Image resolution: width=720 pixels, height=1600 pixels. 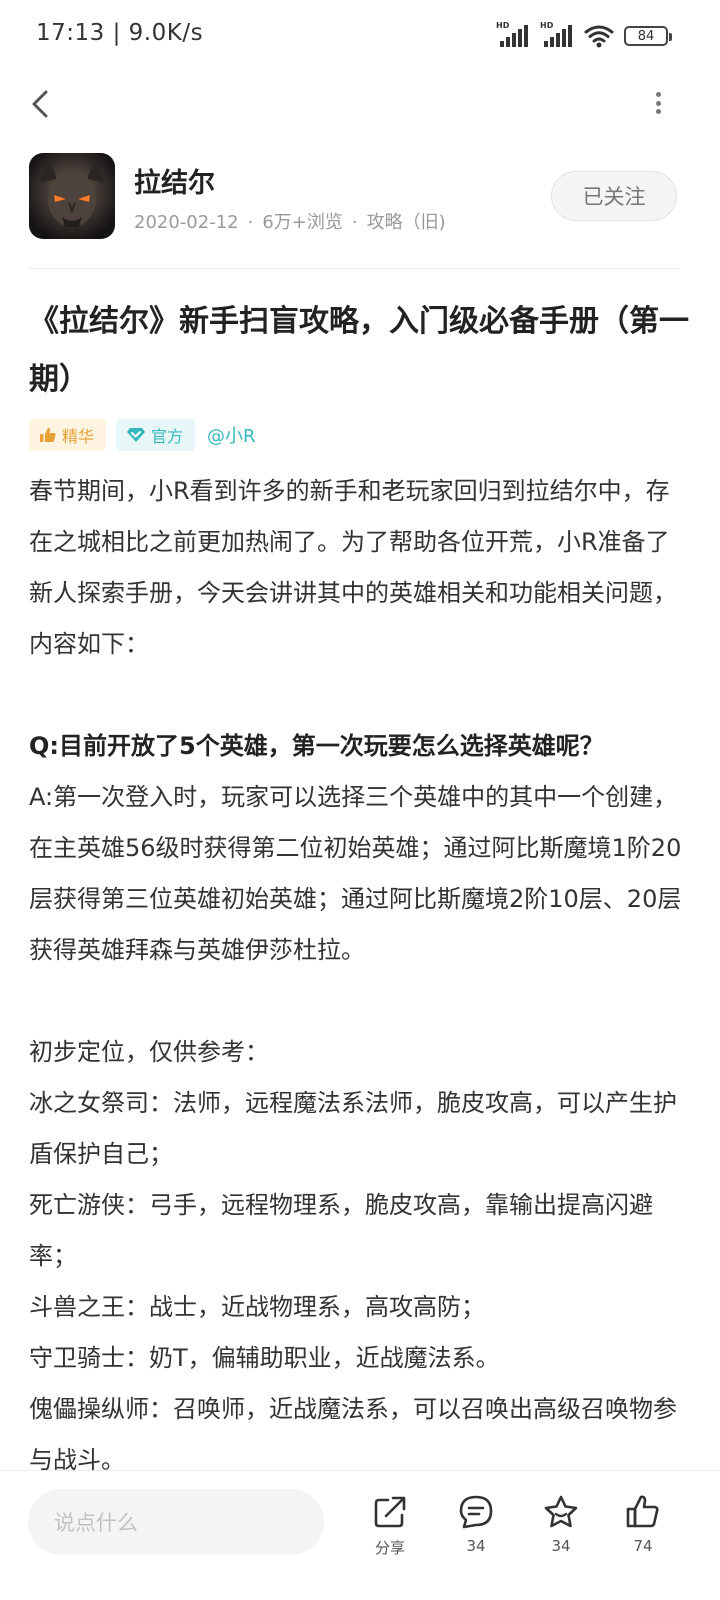 What do you see at coordinates (167, 436) in the screenshot?
I see `tag-official-label: 官方` at bounding box center [167, 436].